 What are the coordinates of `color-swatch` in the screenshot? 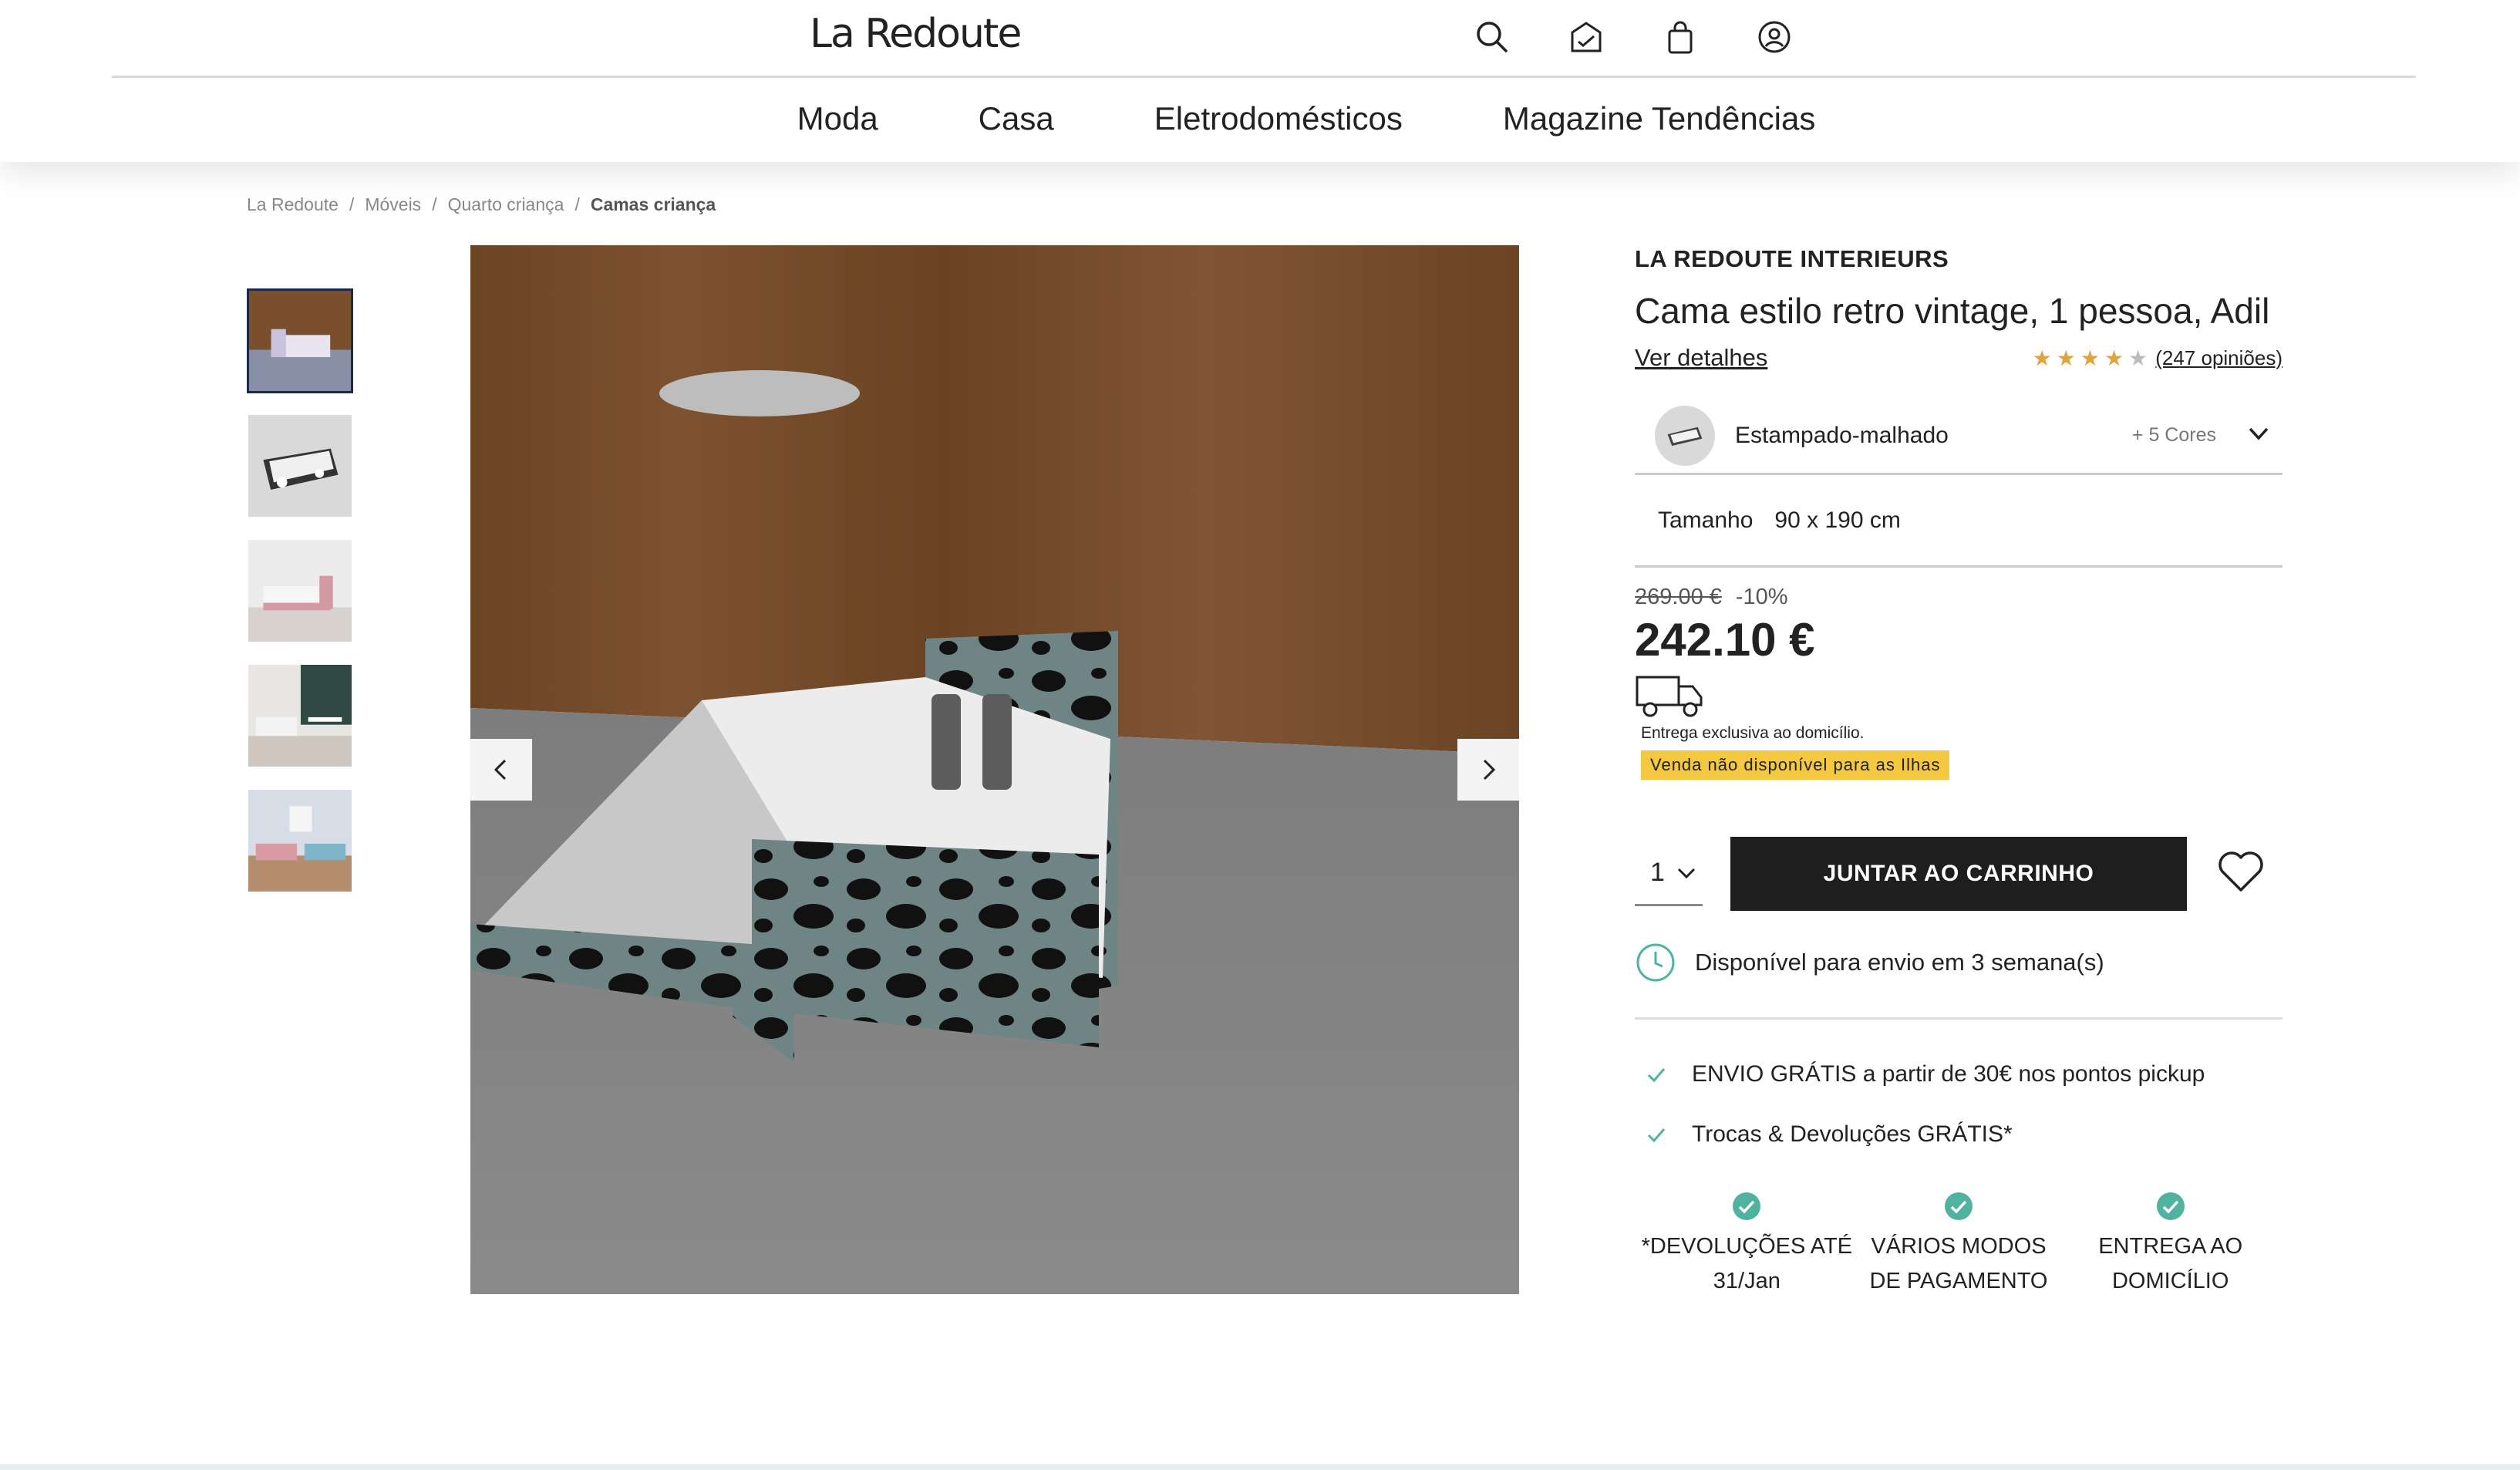 It's located at (1685, 435).